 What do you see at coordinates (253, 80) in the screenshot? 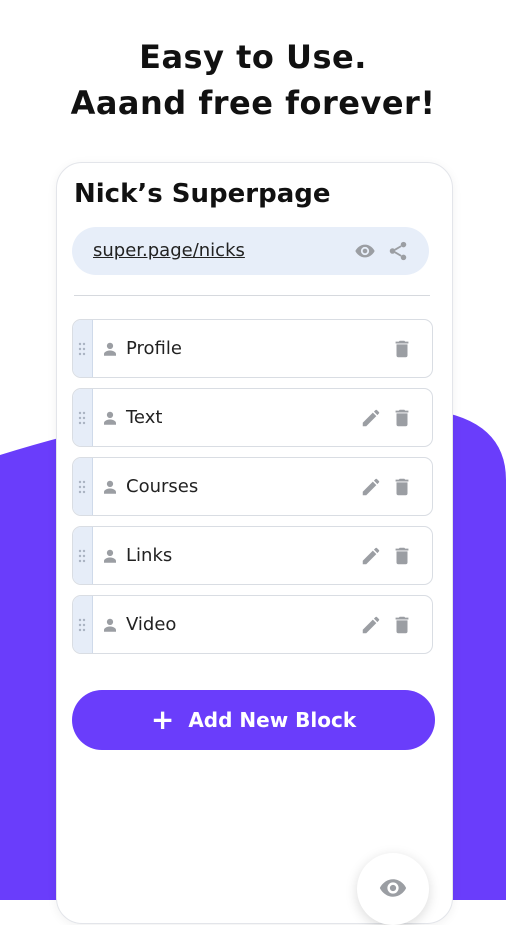
I see `headline: Easy to Use. Aaand free forever!` at bounding box center [253, 80].